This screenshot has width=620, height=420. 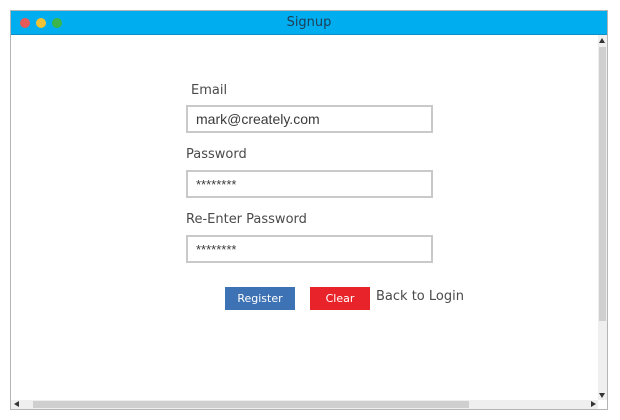 What do you see at coordinates (309, 119) in the screenshot?
I see `email-field` at bounding box center [309, 119].